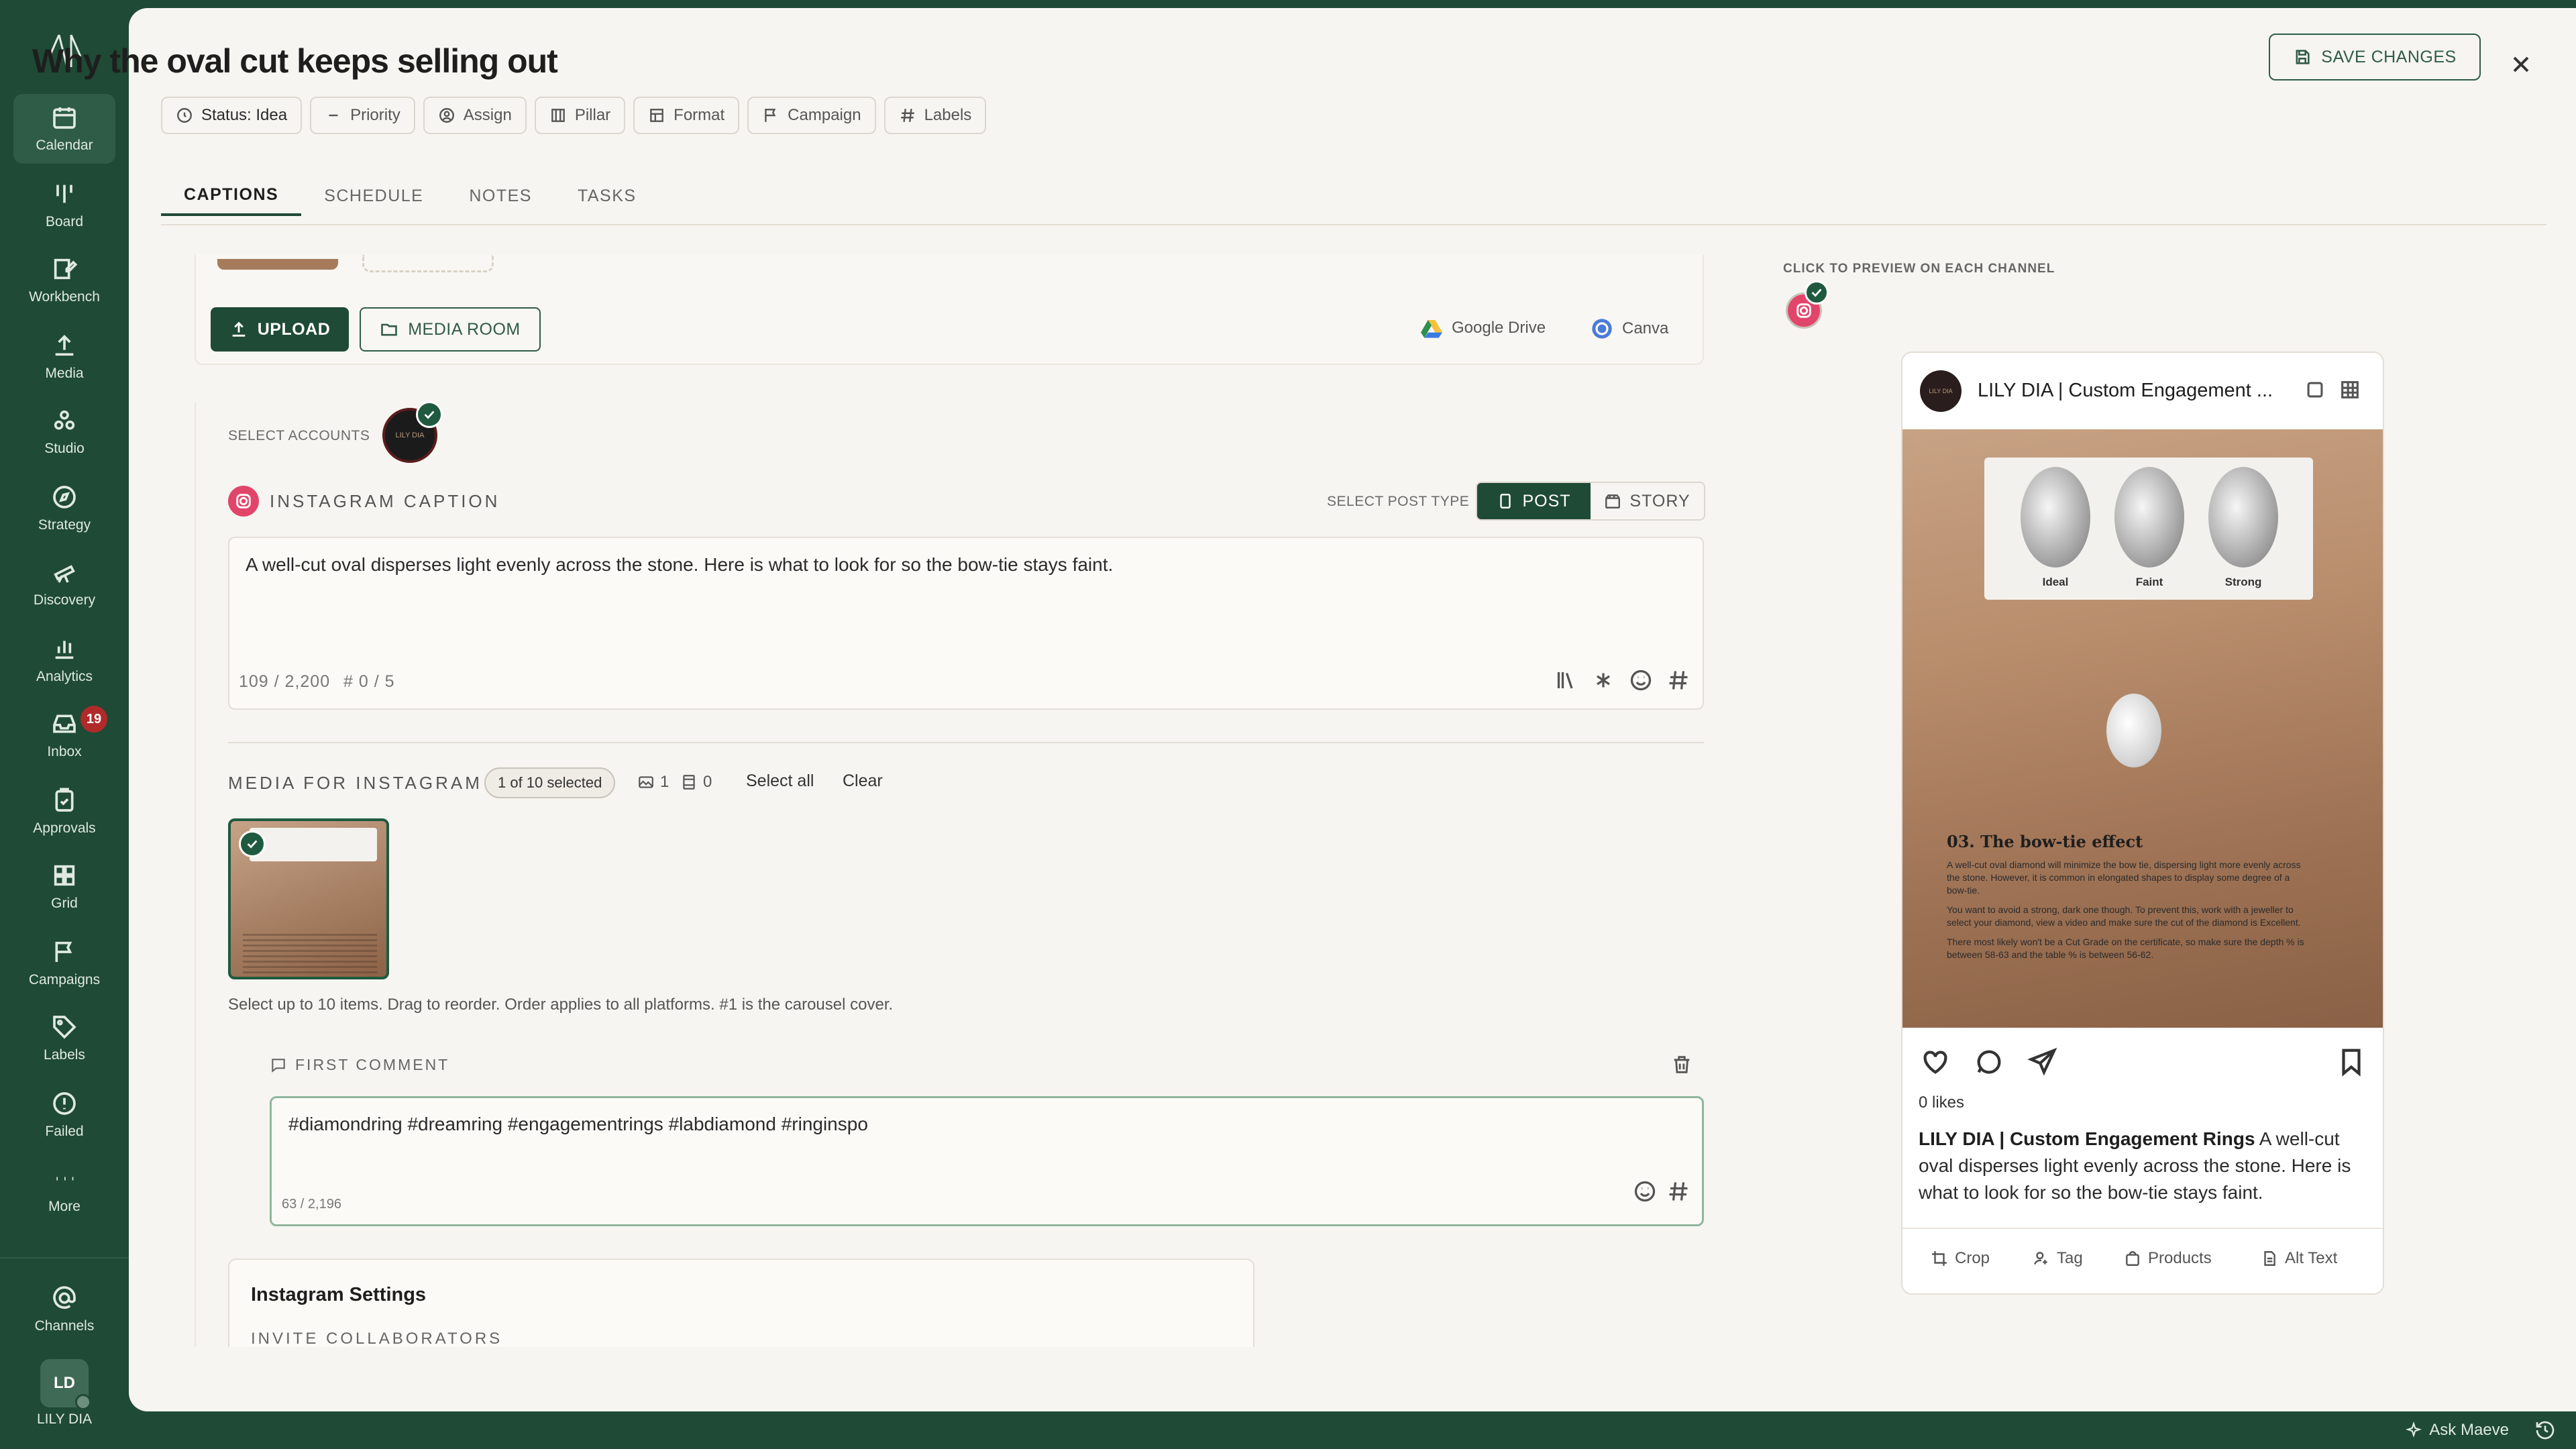 The image size is (2576, 1449). I want to click on sidebar-item-approvals: Approvals, so click(64, 812).